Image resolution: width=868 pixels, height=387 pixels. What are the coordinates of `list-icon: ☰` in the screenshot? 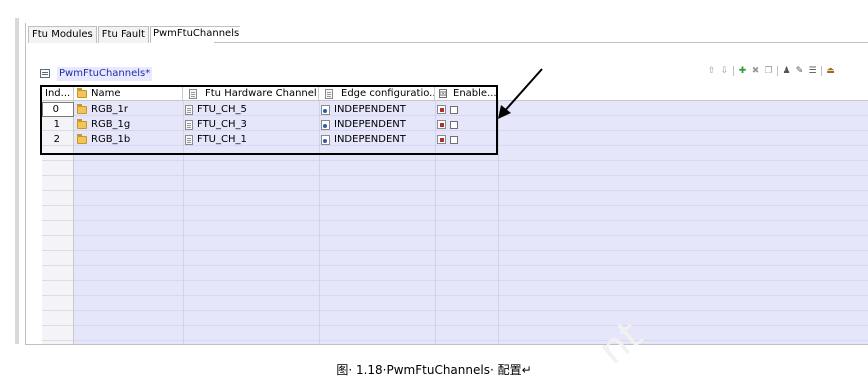 It's located at (812, 71).